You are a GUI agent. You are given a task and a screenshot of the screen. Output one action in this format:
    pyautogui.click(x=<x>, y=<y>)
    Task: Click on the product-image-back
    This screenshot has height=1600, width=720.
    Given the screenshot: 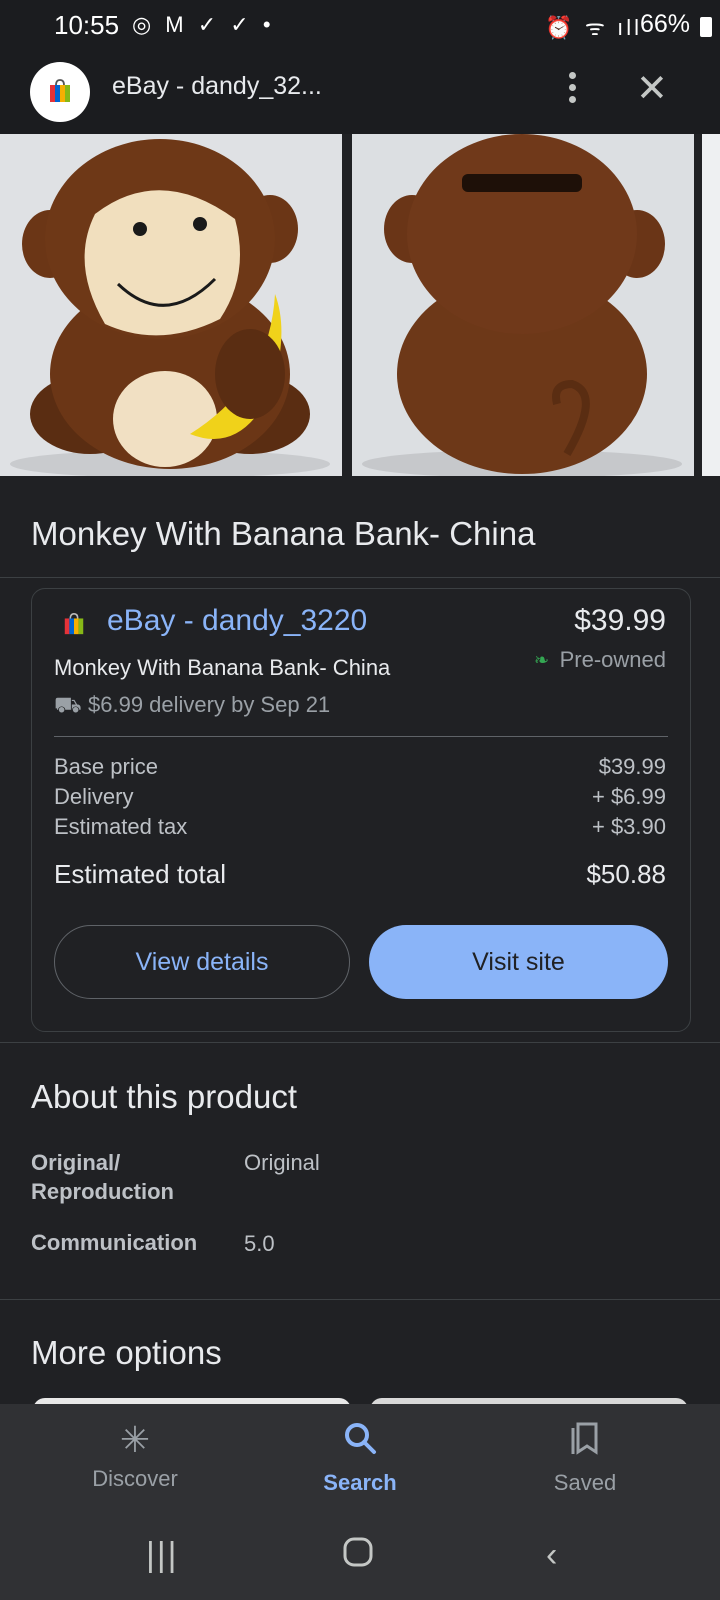 What is the action you would take?
    pyautogui.click(x=523, y=305)
    